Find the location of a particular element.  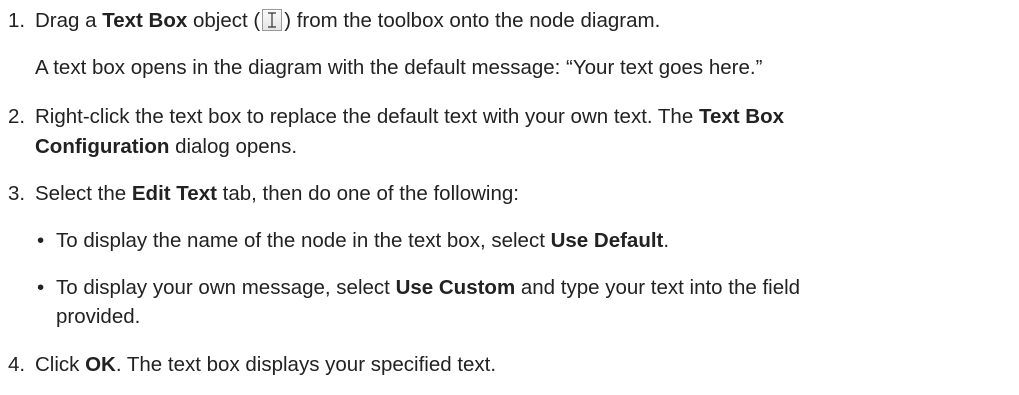

step-number: 3. is located at coordinates (17, 193).